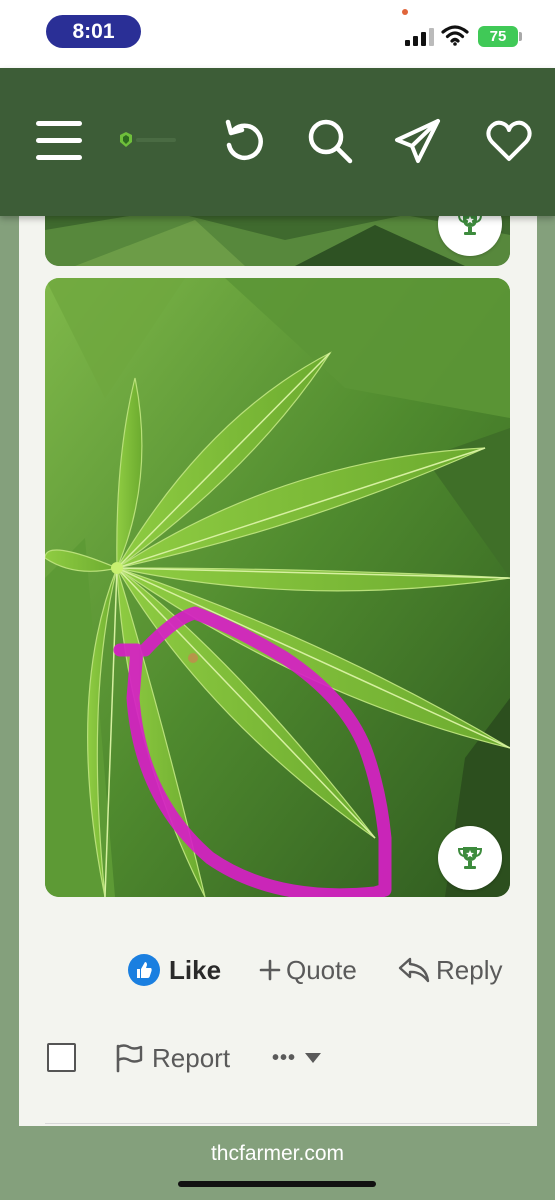  Describe the element at coordinates (509, 141) in the screenshot. I see `heart-icon` at that location.